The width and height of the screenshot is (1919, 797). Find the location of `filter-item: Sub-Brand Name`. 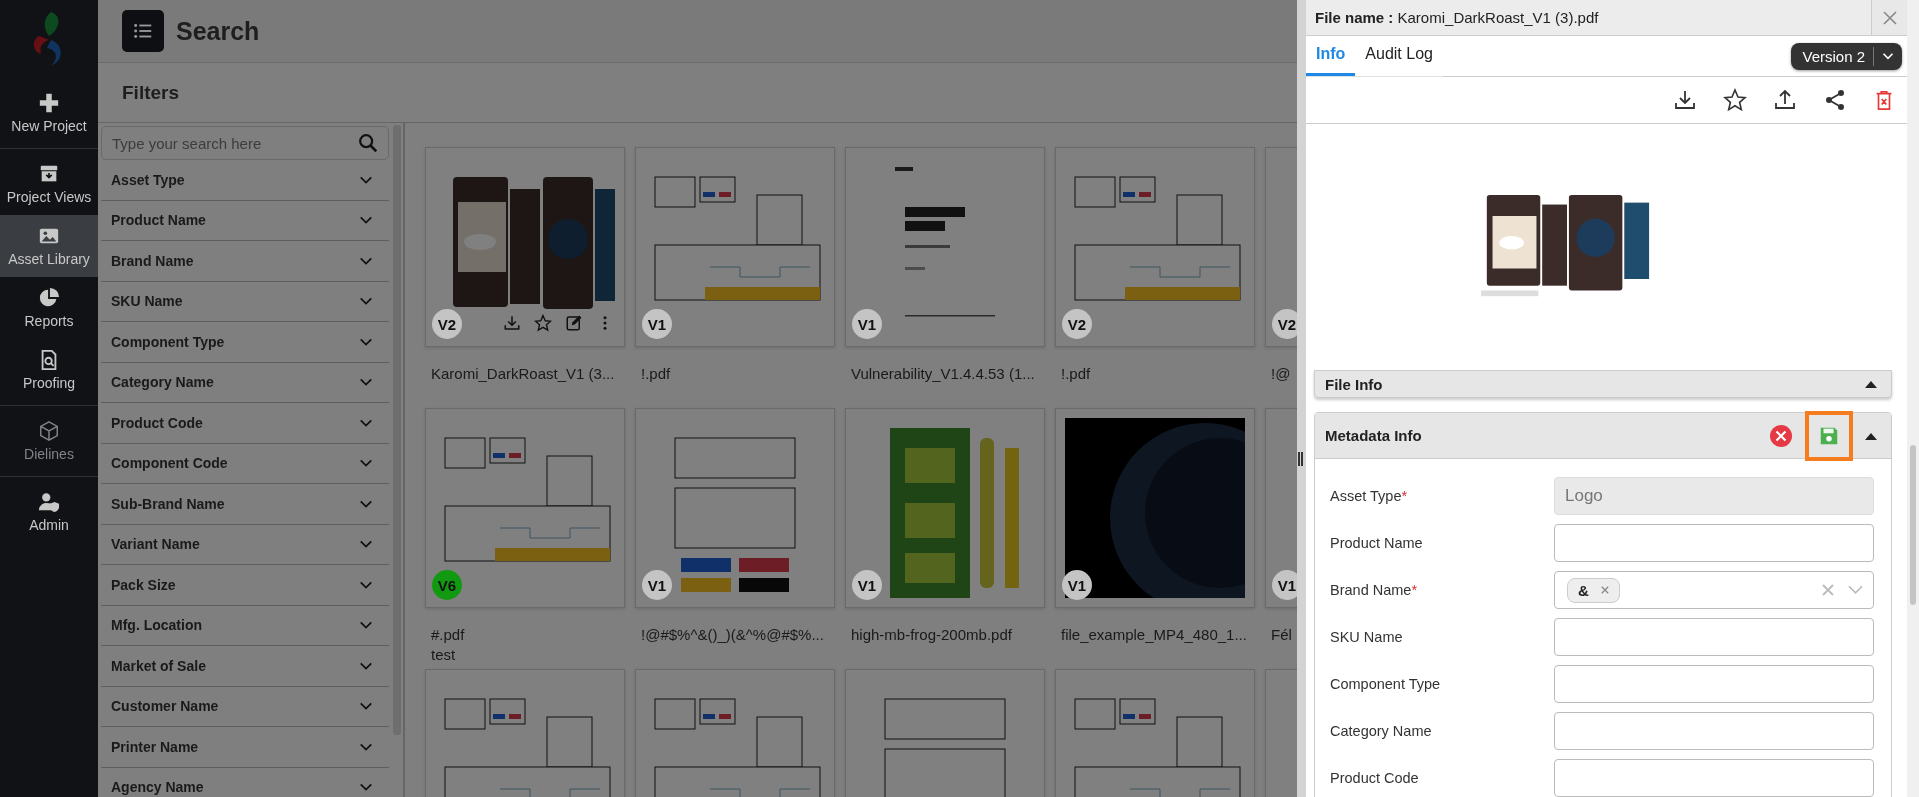

filter-item: Sub-Brand Name is located at coordinates (245, 504).